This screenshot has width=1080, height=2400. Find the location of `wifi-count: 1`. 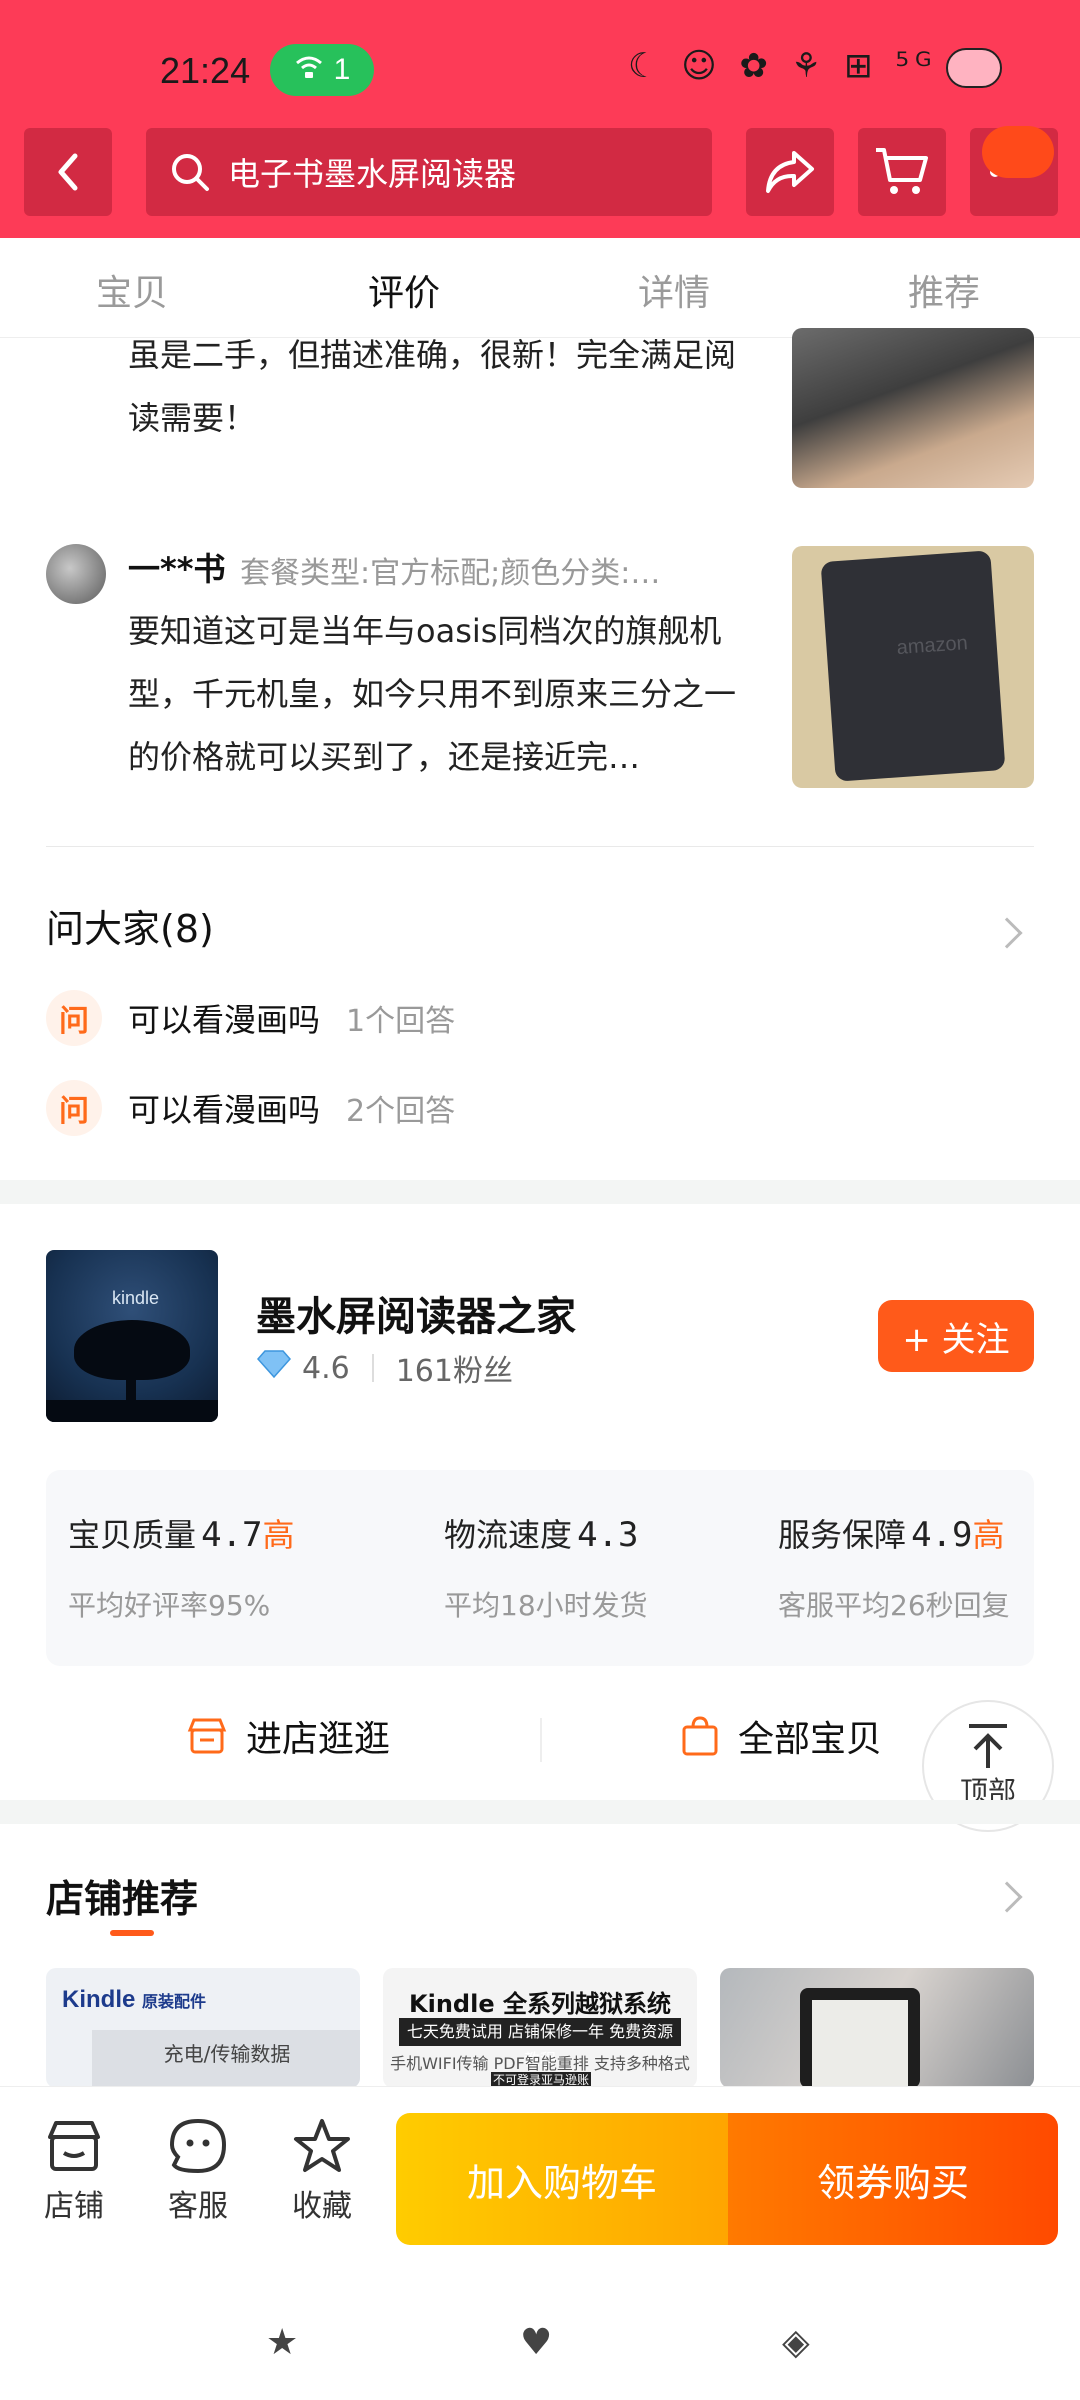

wifi-count: 1 is located at coordinates (342, 69).